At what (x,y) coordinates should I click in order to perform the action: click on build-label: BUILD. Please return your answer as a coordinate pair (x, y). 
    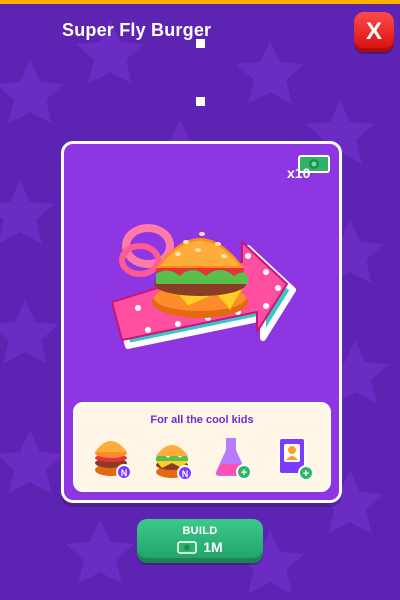
    Looking at the image, I should click on (200, 531).